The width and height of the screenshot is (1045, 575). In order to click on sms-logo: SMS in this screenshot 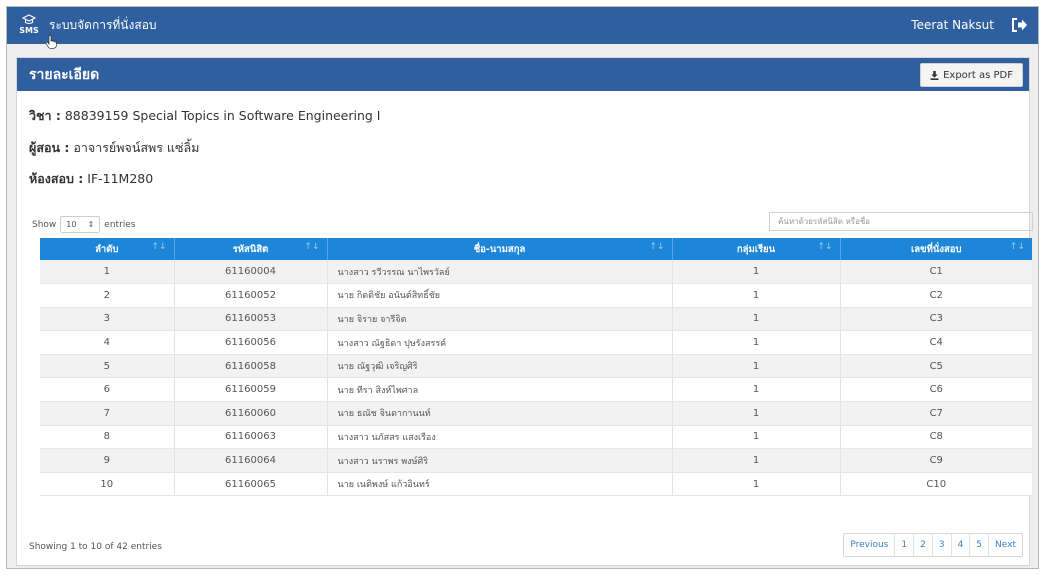, I will do `click(29, 25)`.